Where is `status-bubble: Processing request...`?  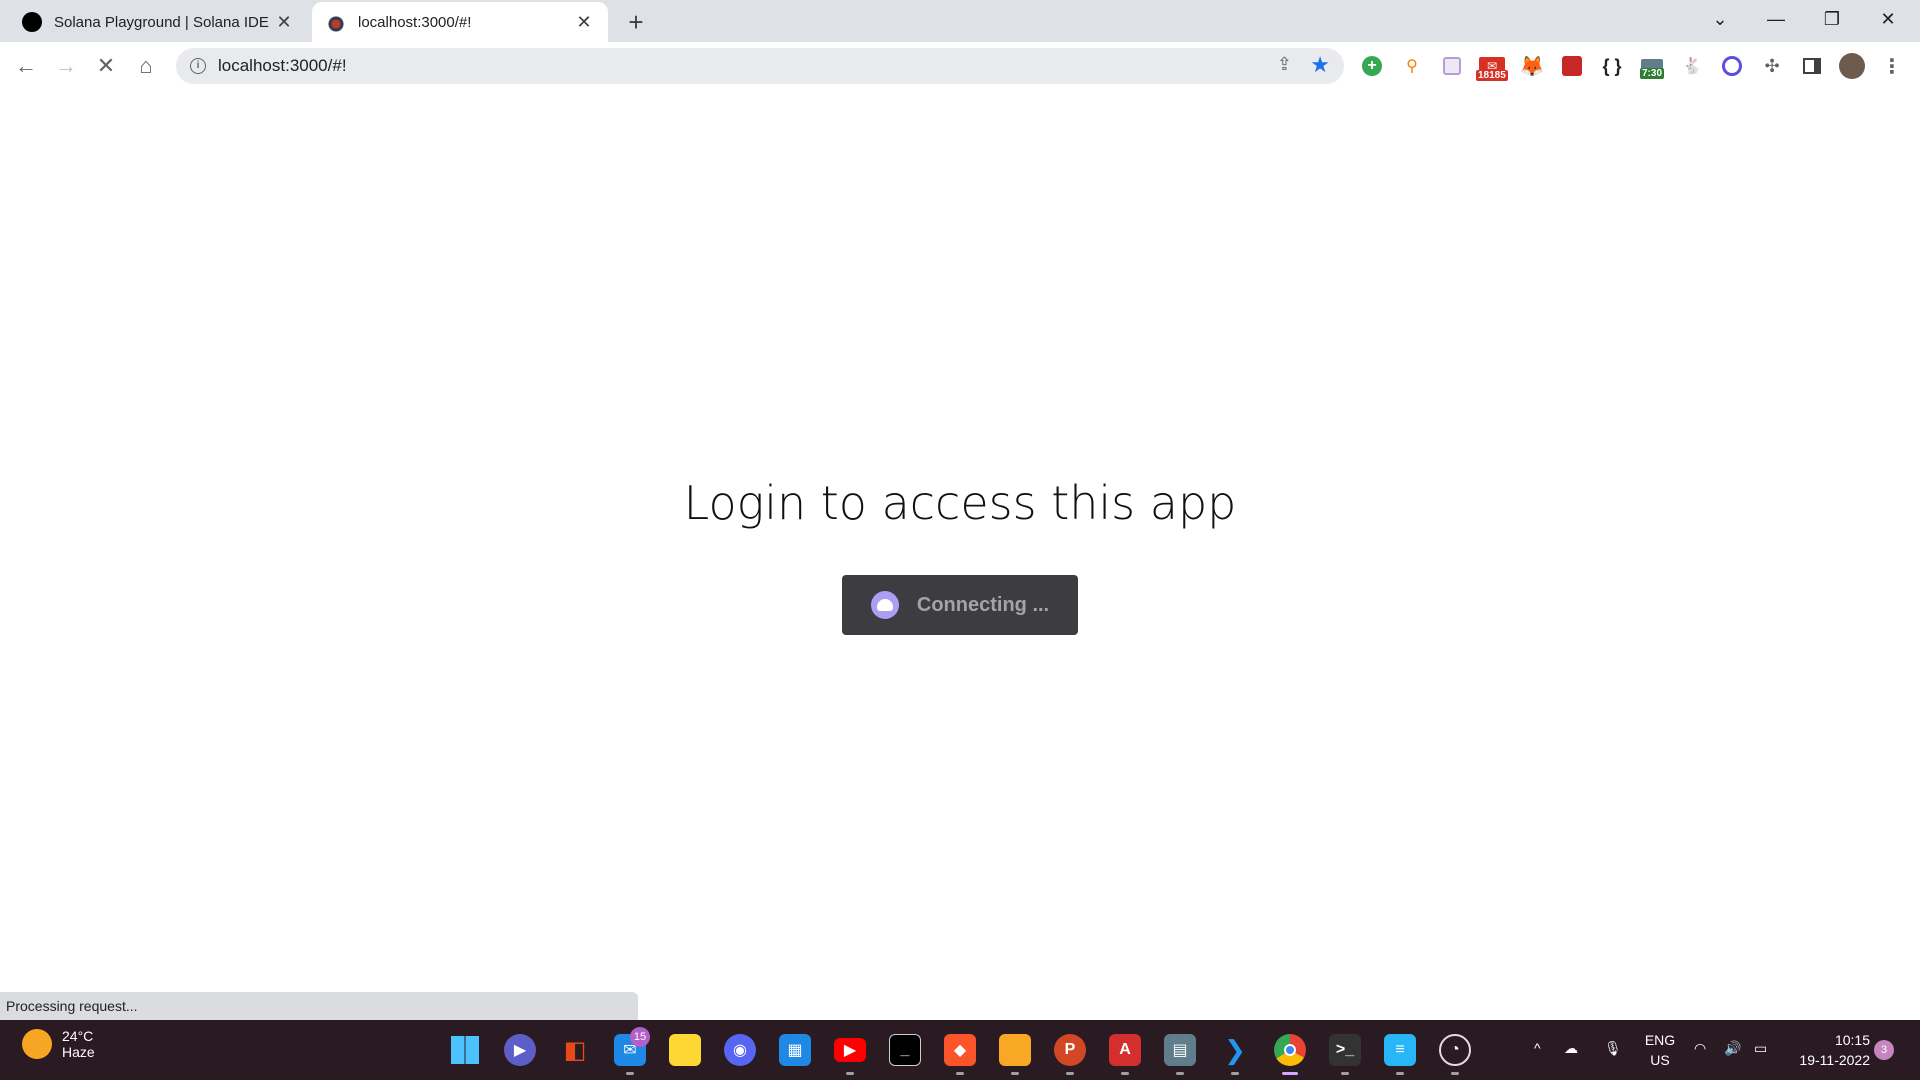 status-bubble: Processing request... is located at coordinates (319, 1006).